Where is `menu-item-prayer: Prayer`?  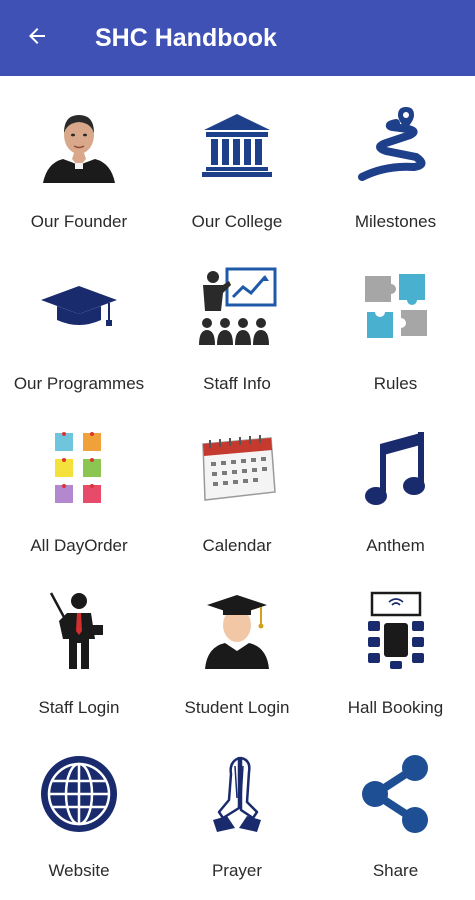 menu-item-prayer: Prayer is located at coordinates (237, 806).